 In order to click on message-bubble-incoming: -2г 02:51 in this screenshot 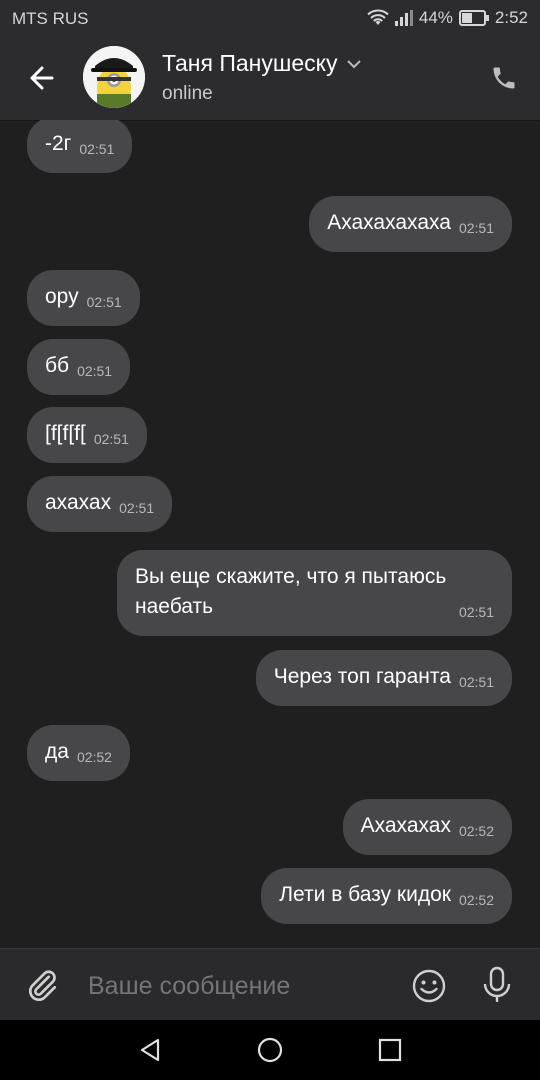, I will do `click(80, 146)`.